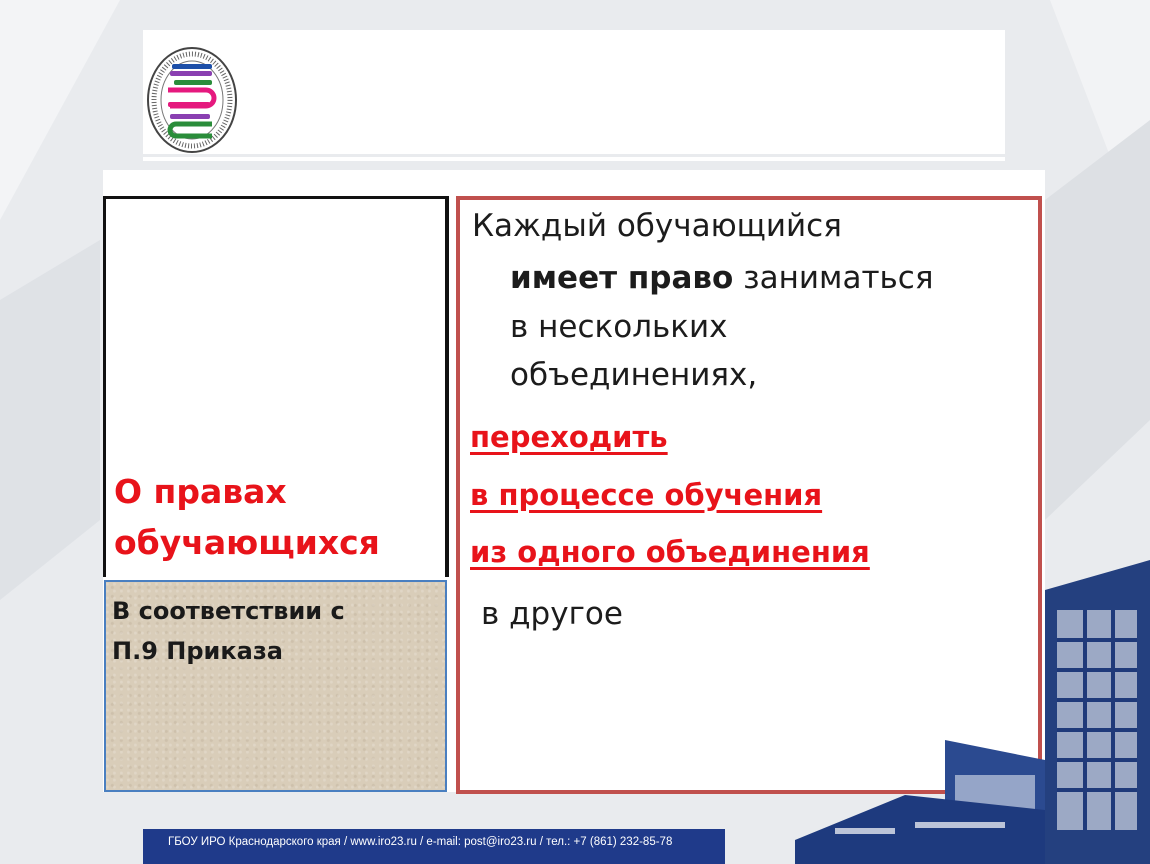 The image size is (1150, 864). Describe the element at coordinates (200, 491) in the screenshot. I see `slide-title-line-1: О правах` at that location.